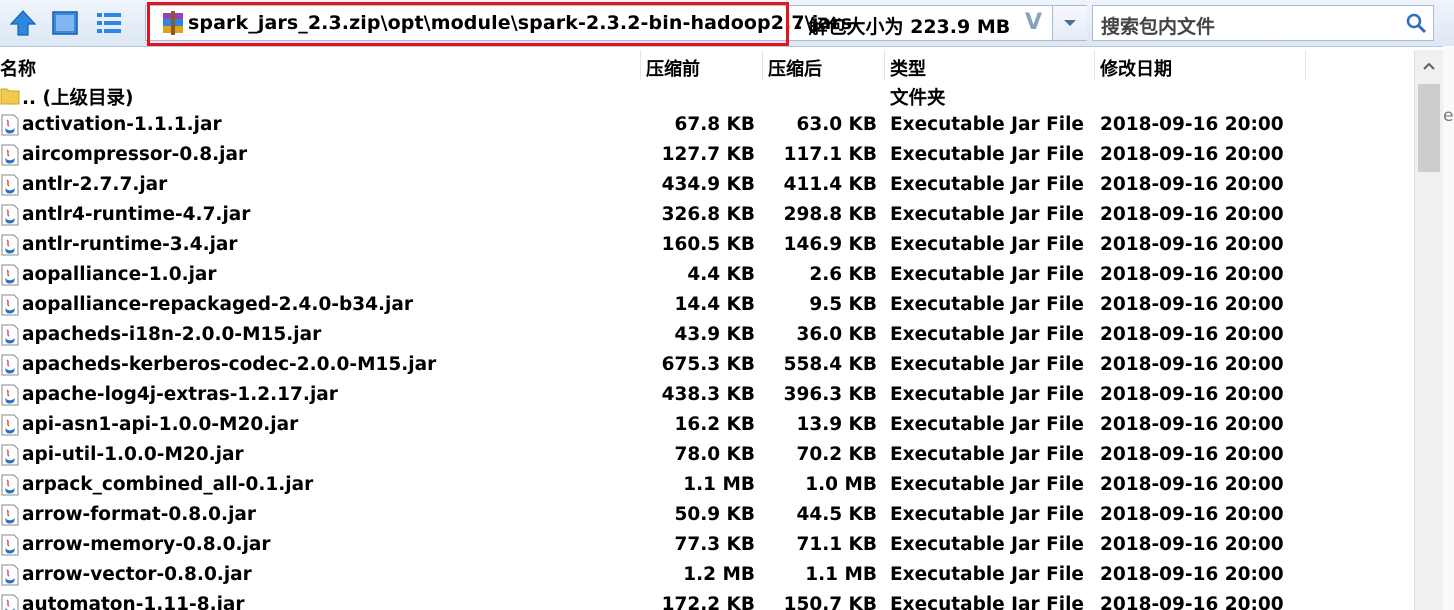 The height and width of the screenshot is (610, 1454). I want to click on col-before: 压缩前, so click(673, 68).